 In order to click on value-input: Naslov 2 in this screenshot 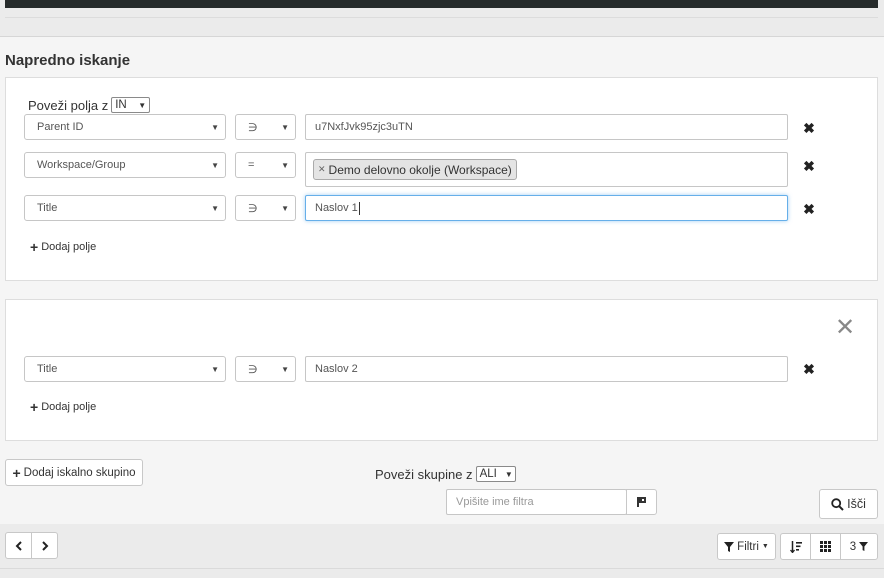, I will do `click(546, 369)`.